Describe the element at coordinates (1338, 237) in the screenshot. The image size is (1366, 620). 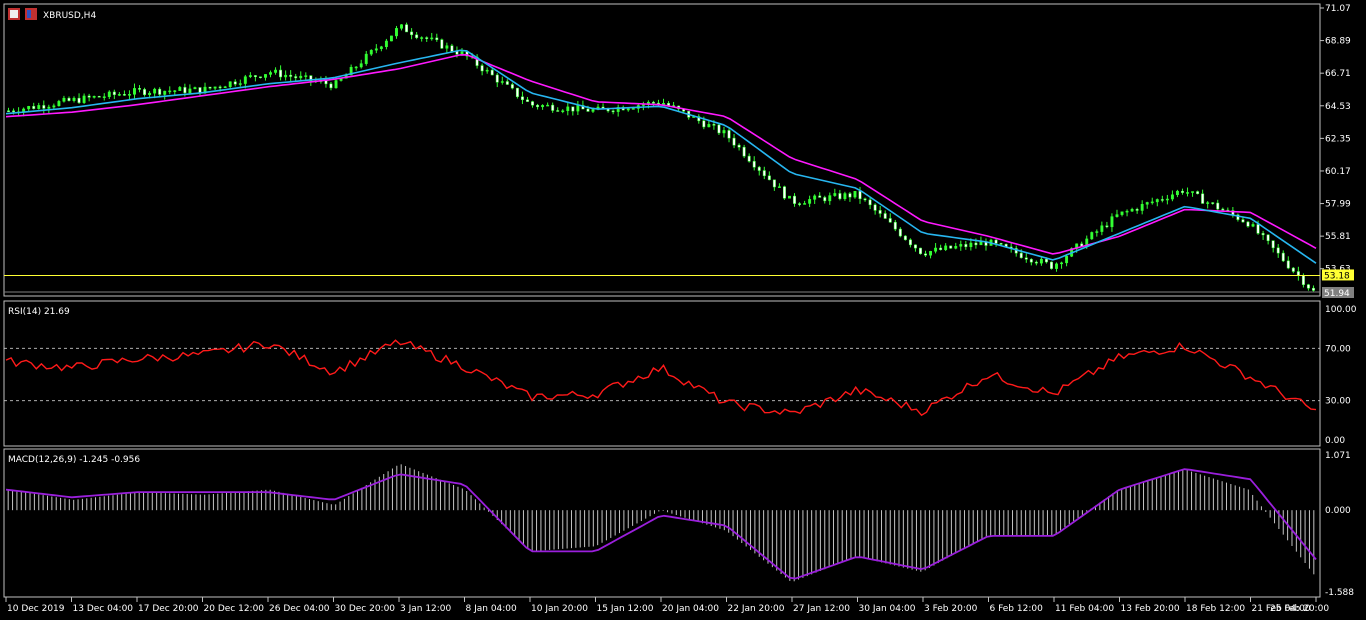
I see `price-tick-label: 55.81` at that location.